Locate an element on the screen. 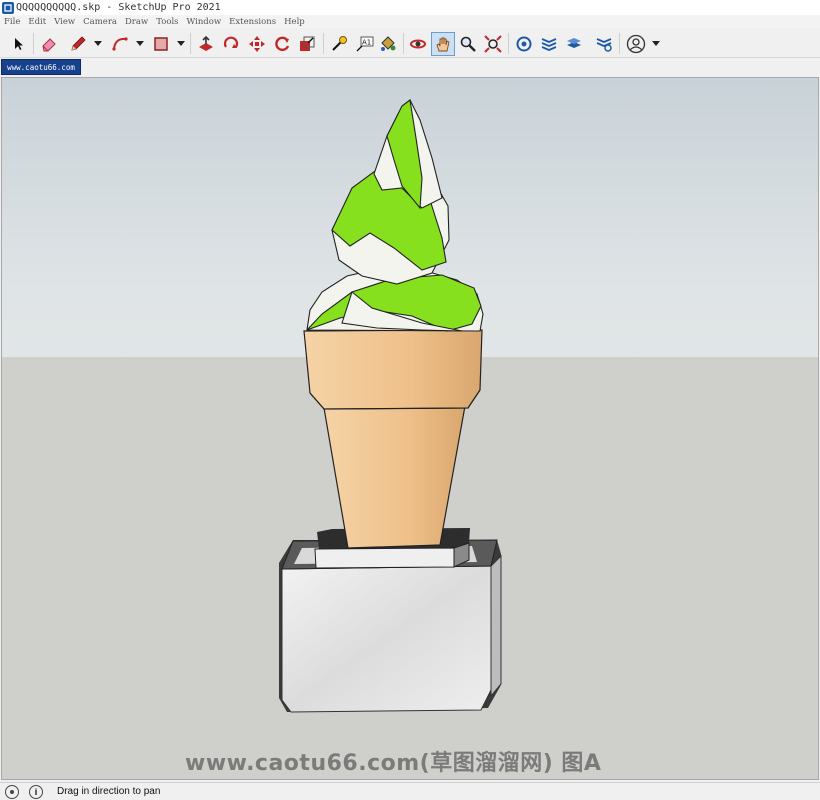  hand-icon is located at coordinates (443, 44).